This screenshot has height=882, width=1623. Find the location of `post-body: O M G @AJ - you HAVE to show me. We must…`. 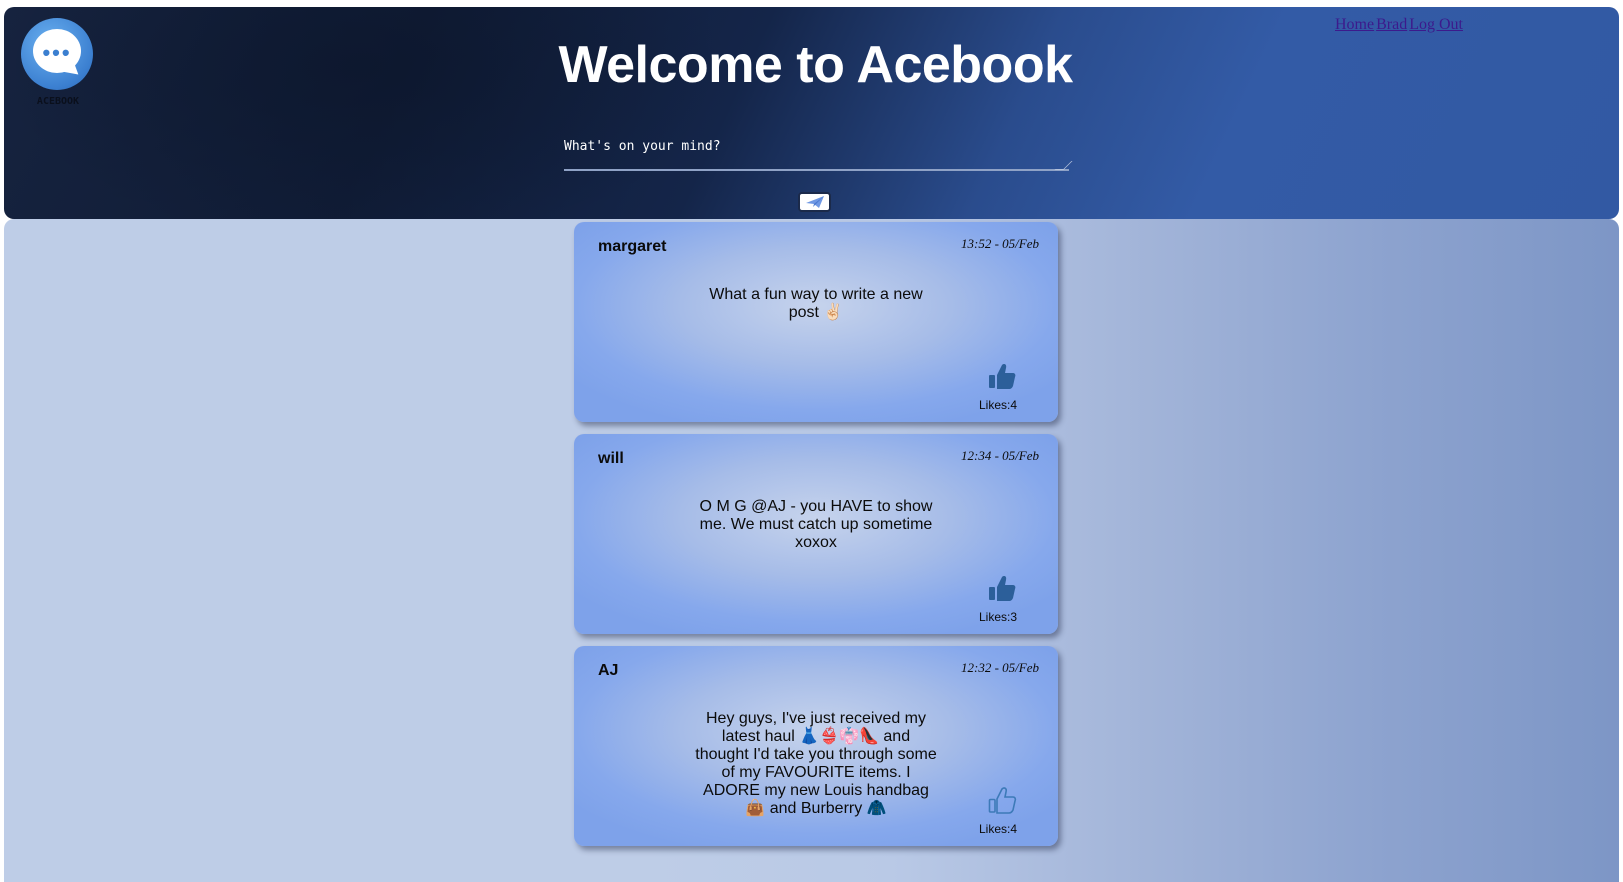

post-body: O M G @AJ - you HAVE to show me. We must… is located at coordinates (816, 524).